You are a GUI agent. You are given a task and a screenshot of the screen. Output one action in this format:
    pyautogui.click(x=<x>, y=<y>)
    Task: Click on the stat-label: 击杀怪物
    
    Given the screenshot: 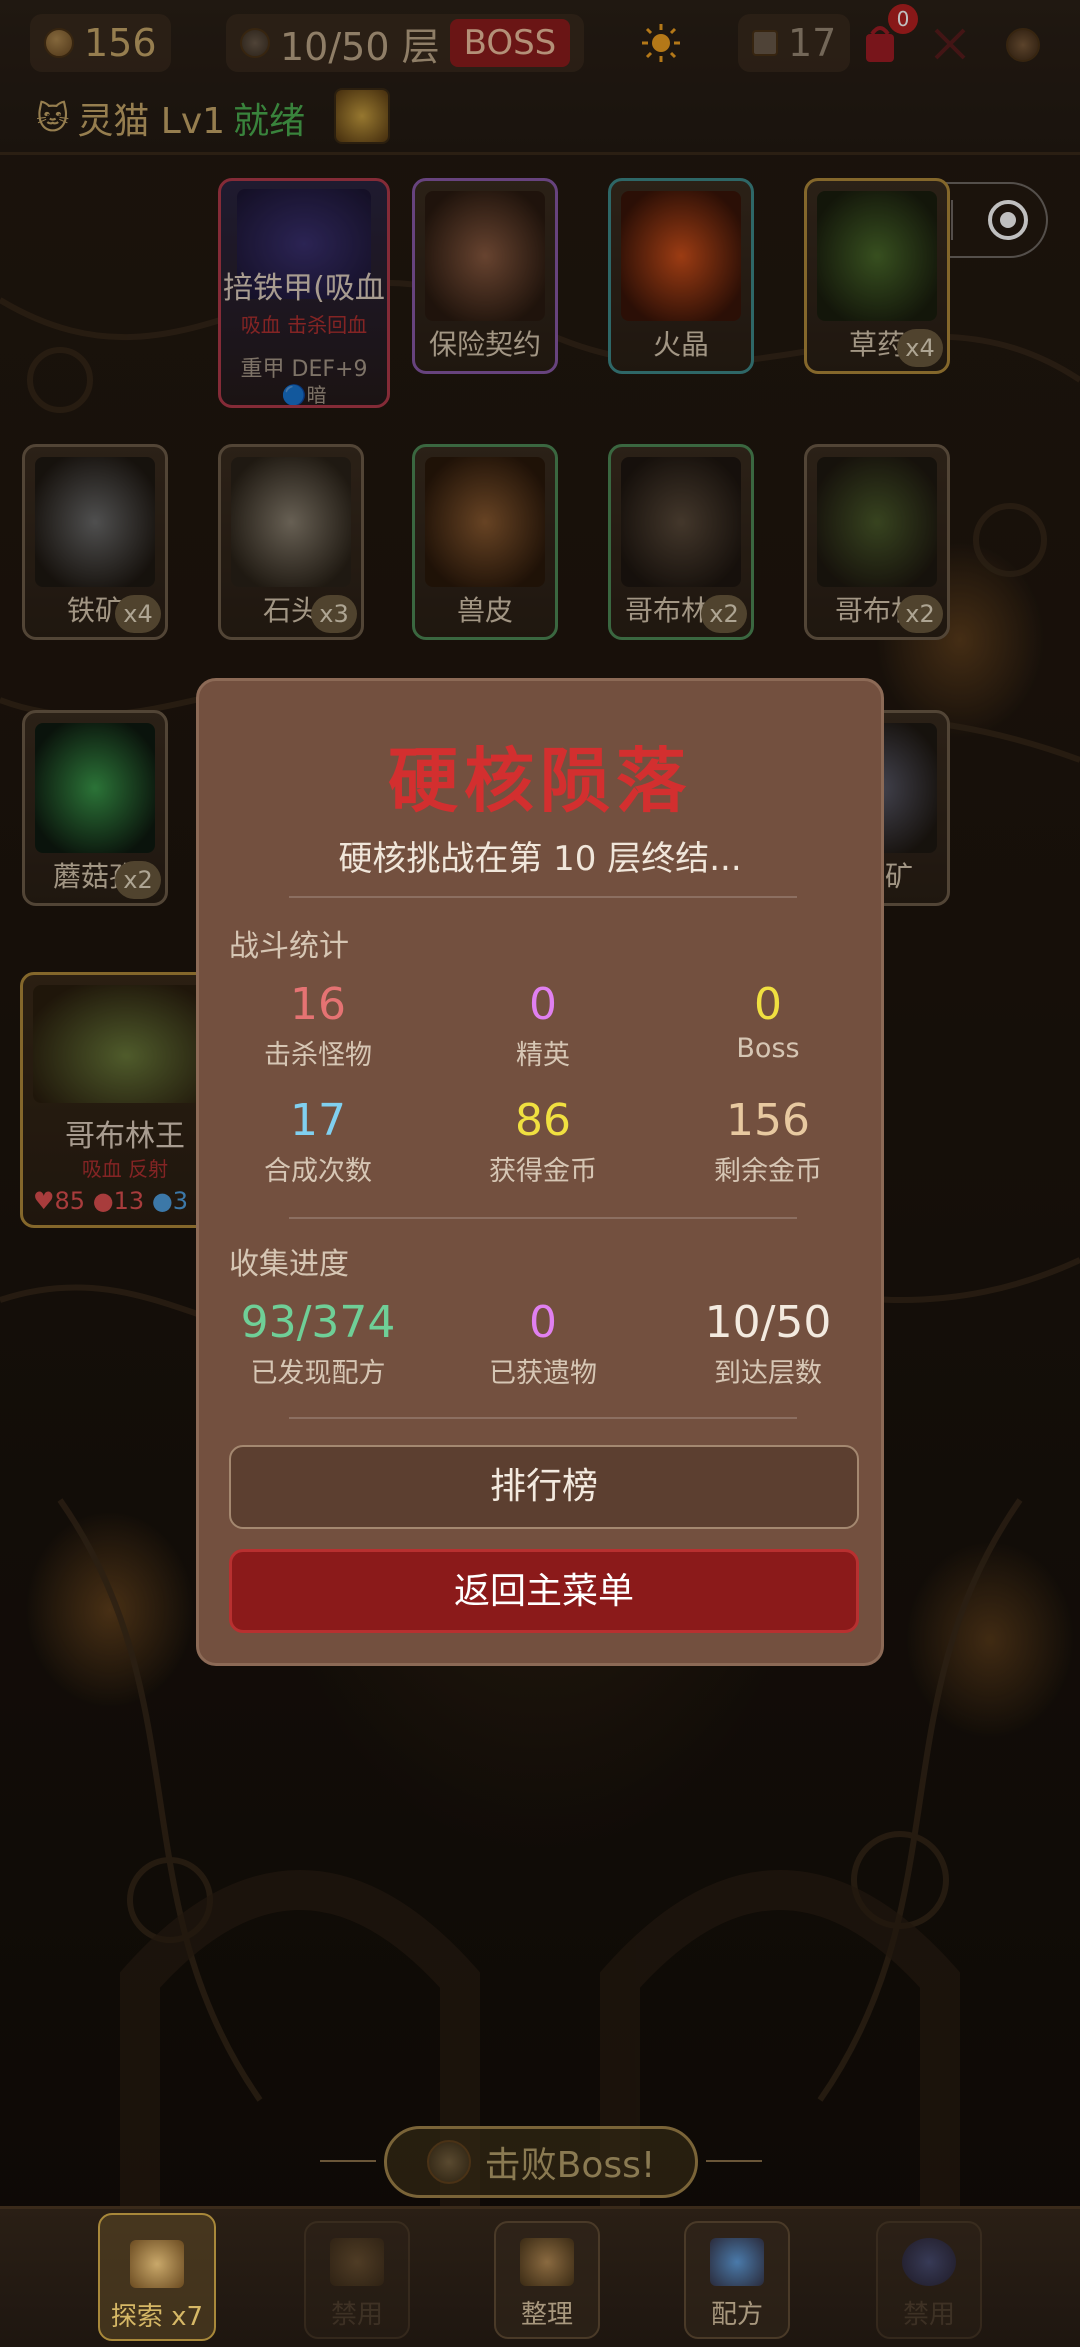 What is the action you would take?
    pyautogui.click(x=318, y=1055)
    